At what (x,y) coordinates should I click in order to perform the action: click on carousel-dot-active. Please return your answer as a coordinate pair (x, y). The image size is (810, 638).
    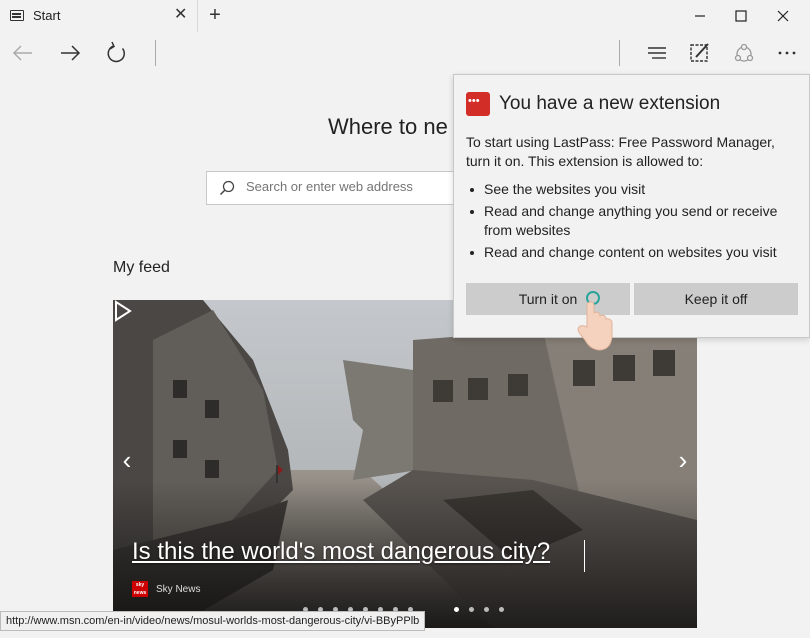
    Looking at the image, I should click on (456, 609).